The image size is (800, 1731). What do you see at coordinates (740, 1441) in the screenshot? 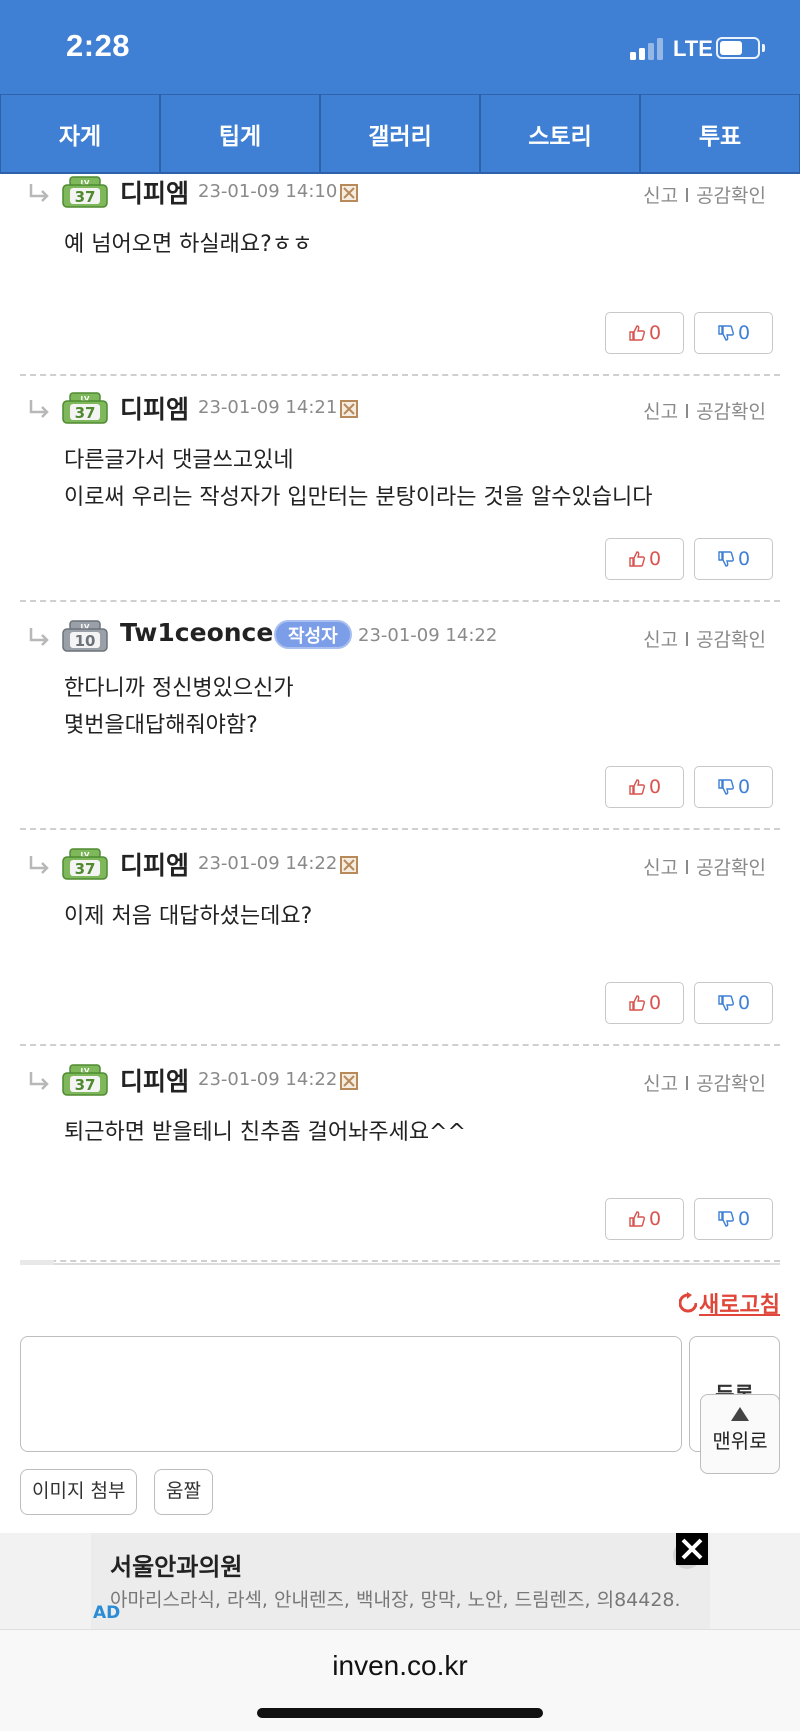
I see `scroll-to-top-label: 맨위로` at bounding box center [740, 1441].